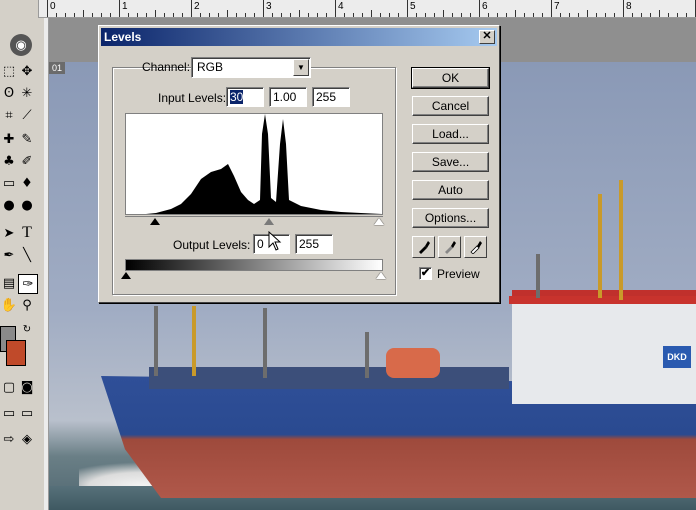 This screenshot has width=696, height=510. What do you see at coordinates (275, 241) in the screenshot?
I see `mouse-cursor-icon` at bounding box center [275, 241].